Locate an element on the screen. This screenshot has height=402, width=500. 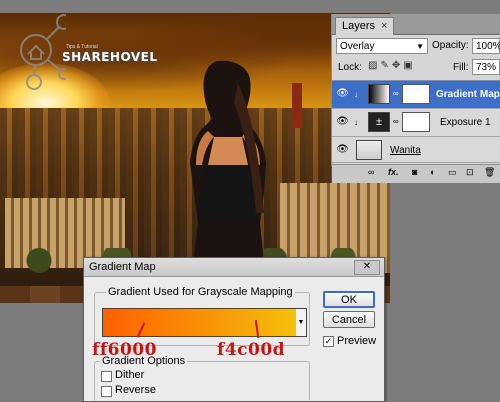
new-group-icon: ▭ is located at coordinates (452, 172).